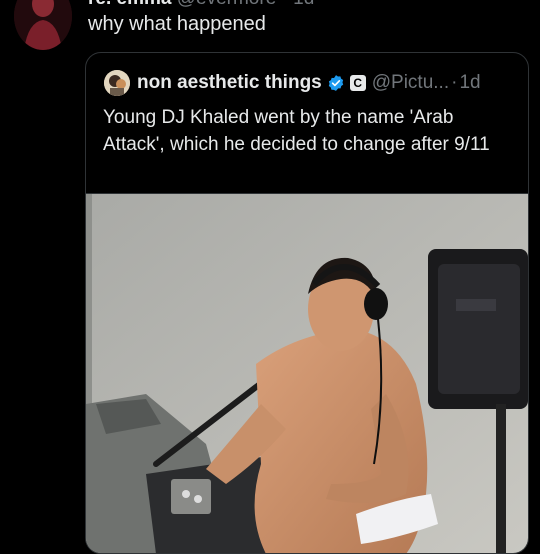 This screenshot has height=554, width=540. I want to click on affiliate-badge-icon: C, so click(357, 83).